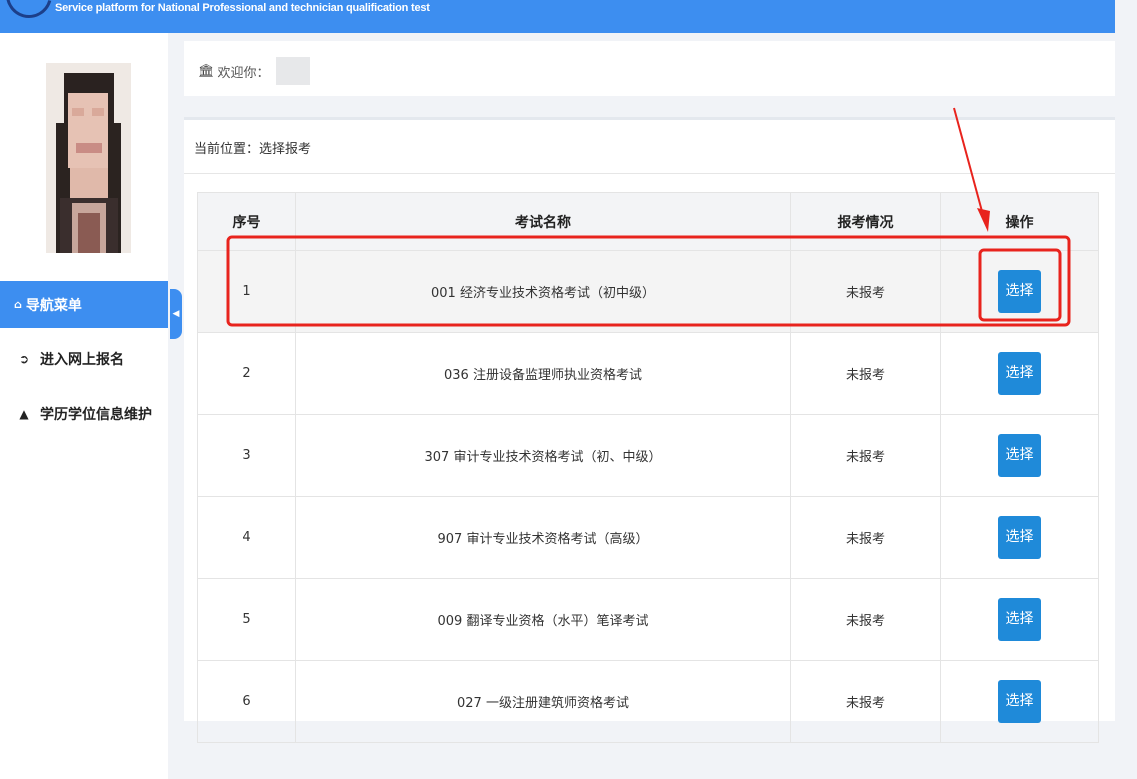 This screenshot has height=779, width=1137. I want to click on row-exam-name: 907 审计专业技术资格考试（高级）, so click(543, 537).